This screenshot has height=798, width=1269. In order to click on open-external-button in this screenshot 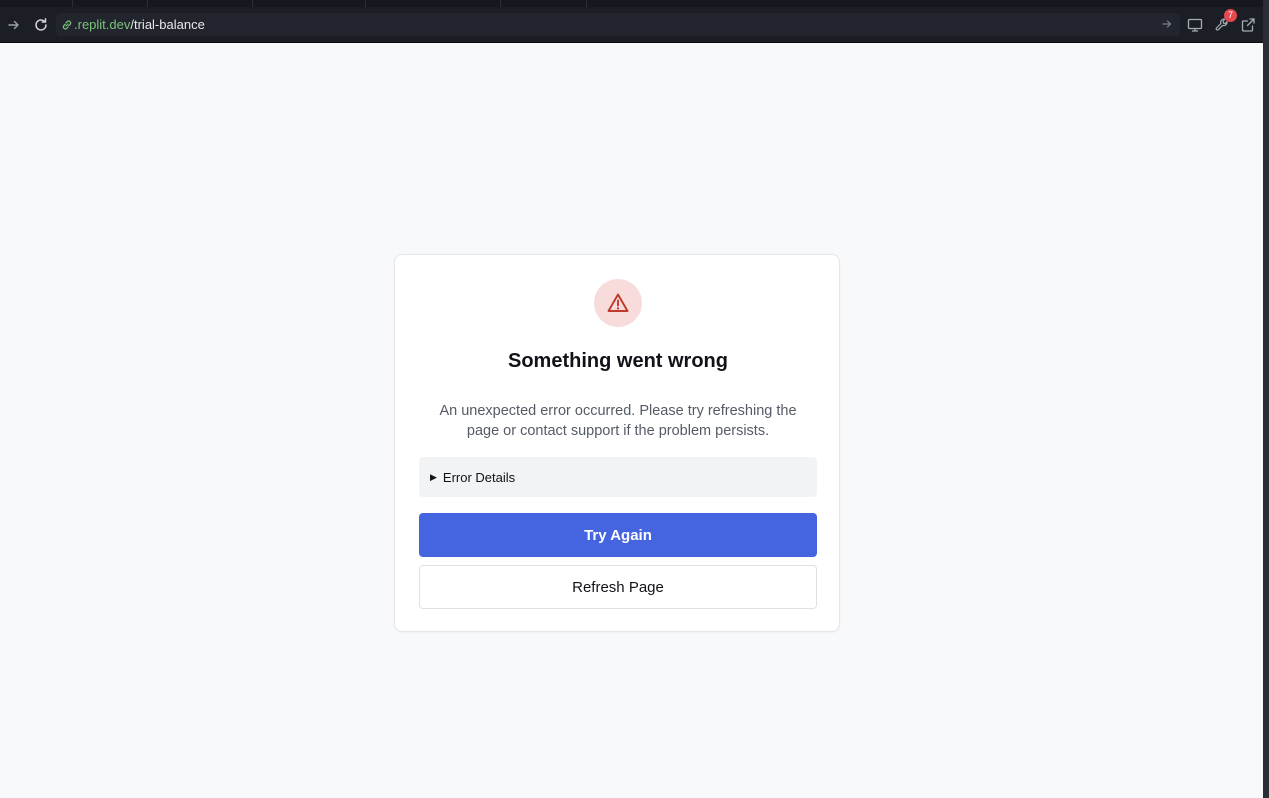, I will do `click(1248, 25)`.